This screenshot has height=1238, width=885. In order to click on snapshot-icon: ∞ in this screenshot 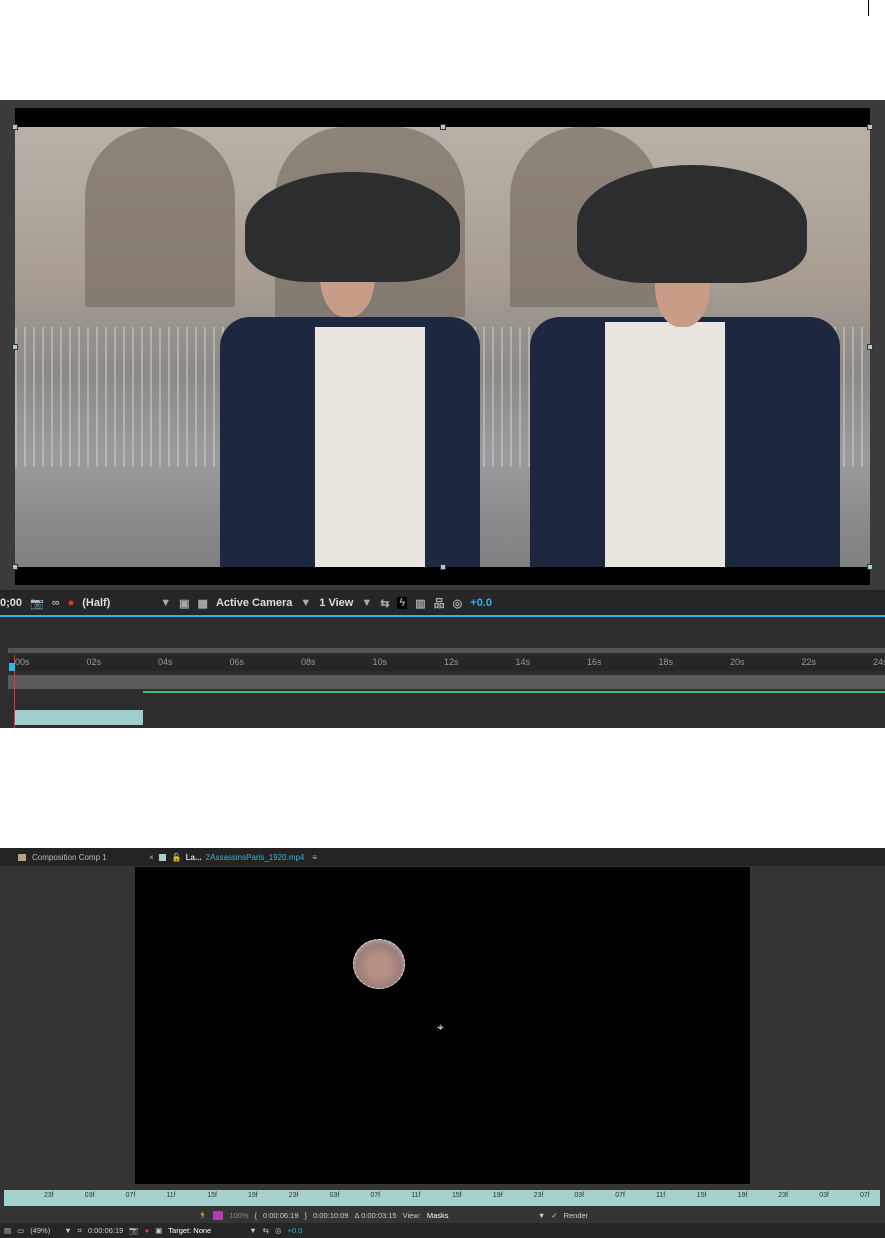, I will do `click(56, 603)`.